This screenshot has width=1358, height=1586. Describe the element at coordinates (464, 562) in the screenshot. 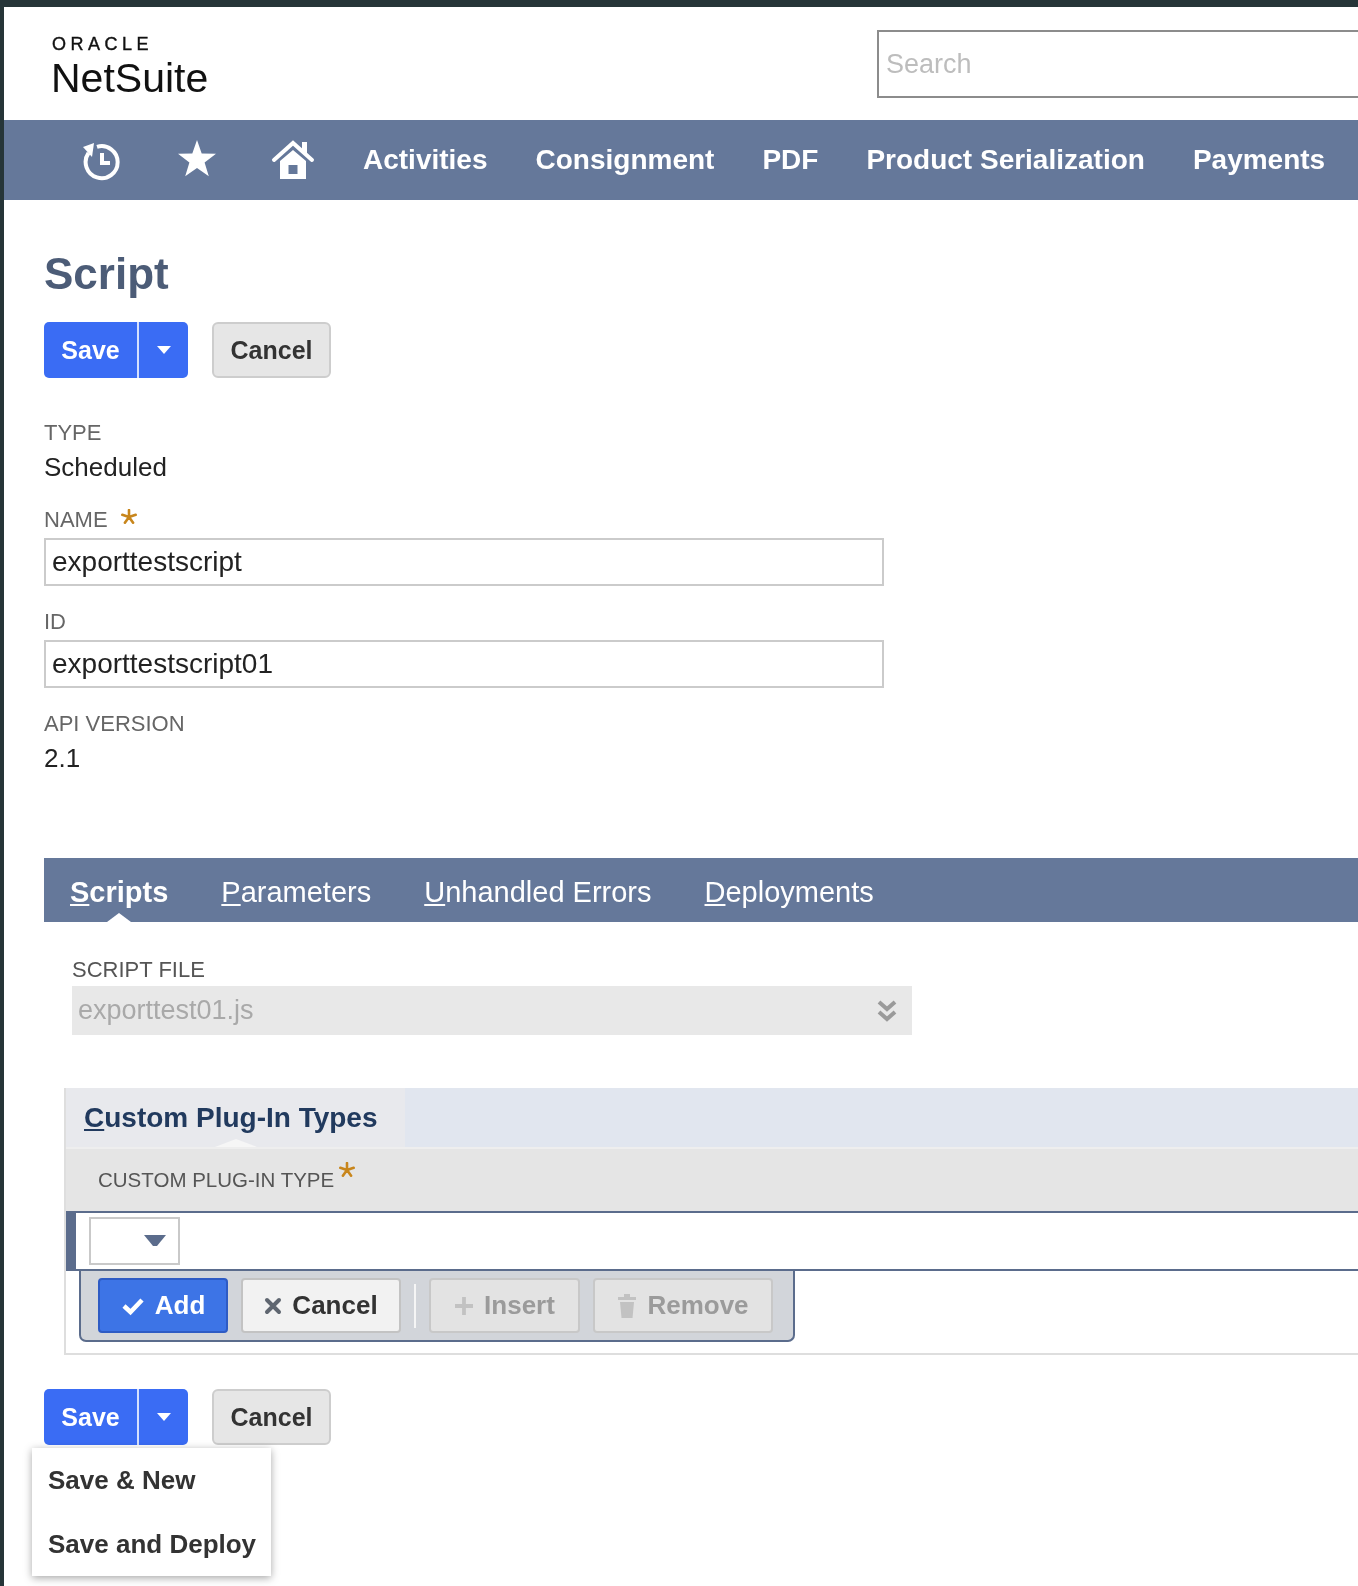

I see `text-field: exporttestscript` at that location.